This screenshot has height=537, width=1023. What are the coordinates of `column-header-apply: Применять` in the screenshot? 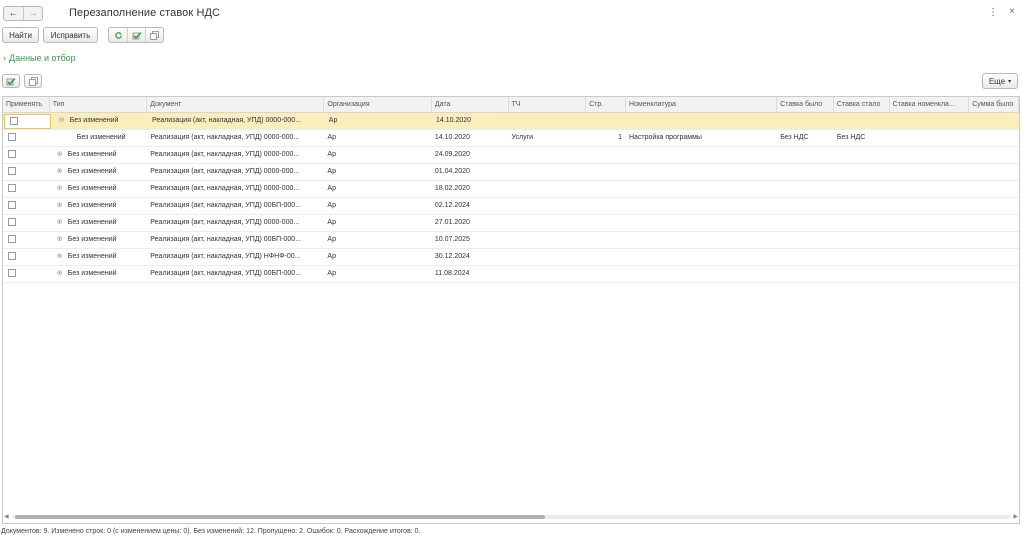 It's located at (26, 105).